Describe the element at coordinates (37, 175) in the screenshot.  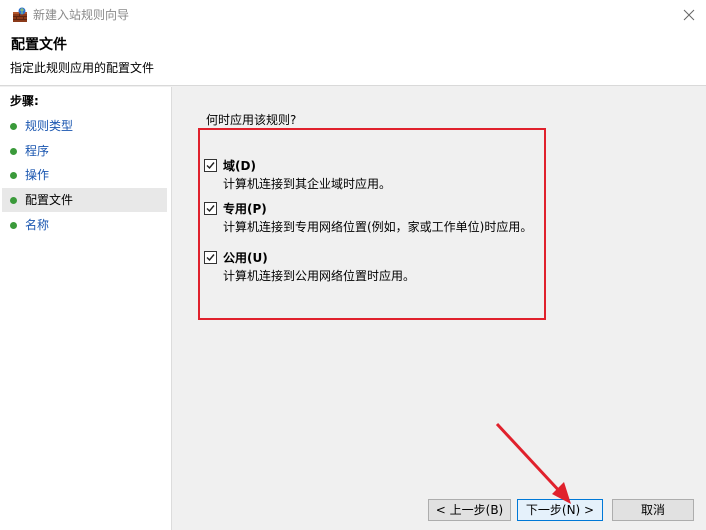
I see `sidebar-item-label: 操作` at that location.